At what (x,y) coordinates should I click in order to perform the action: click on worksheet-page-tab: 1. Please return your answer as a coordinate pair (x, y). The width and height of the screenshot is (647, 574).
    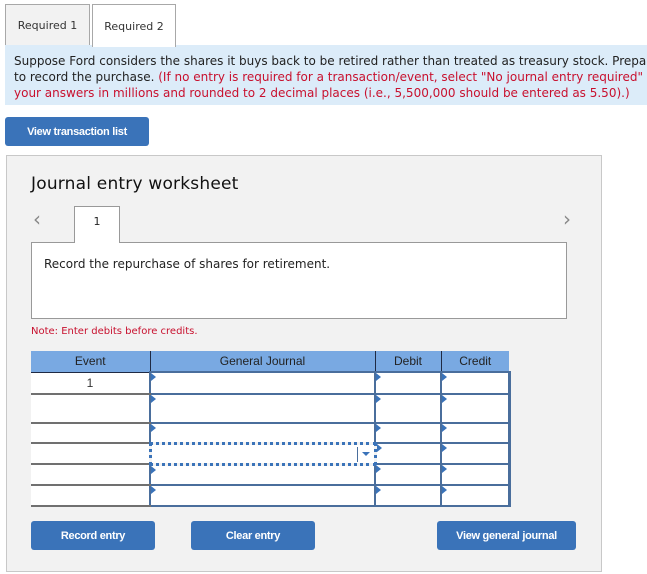
    Looking at the image, I should click on (97, 224).